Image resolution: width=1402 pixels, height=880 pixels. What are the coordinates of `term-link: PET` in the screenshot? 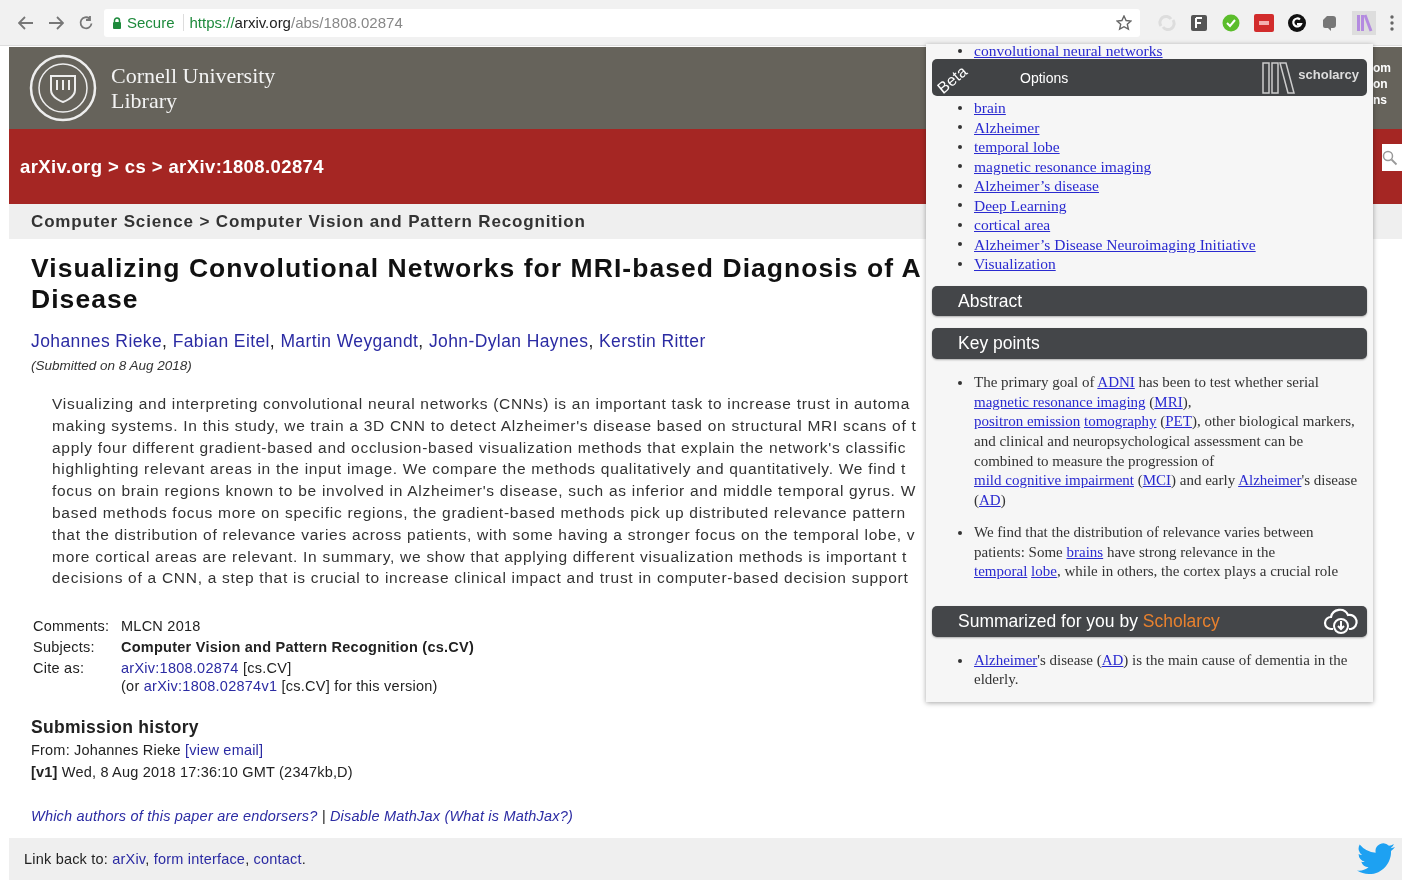 It's located at (1178, 421).